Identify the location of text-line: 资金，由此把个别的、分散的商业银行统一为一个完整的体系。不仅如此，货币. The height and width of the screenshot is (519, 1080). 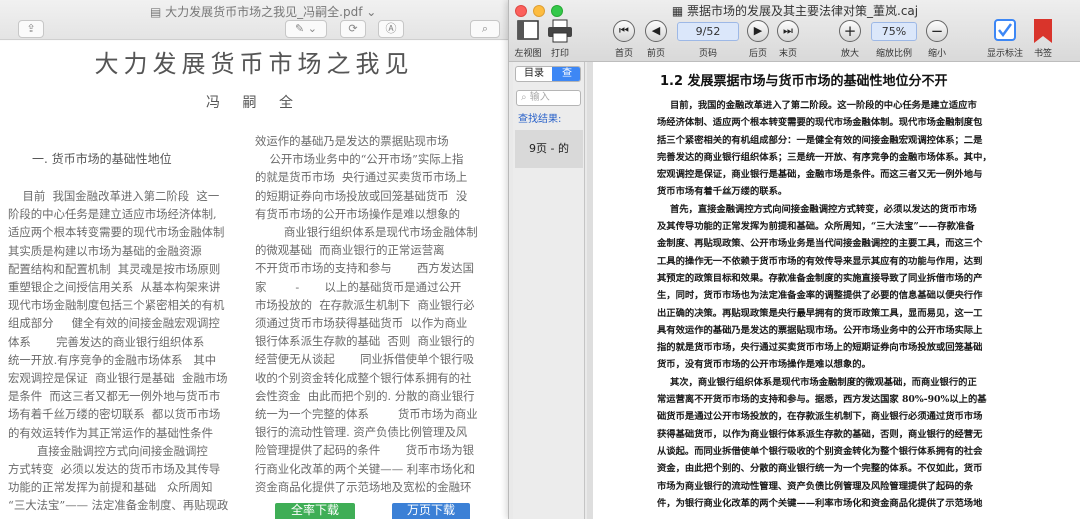
(820, 469).